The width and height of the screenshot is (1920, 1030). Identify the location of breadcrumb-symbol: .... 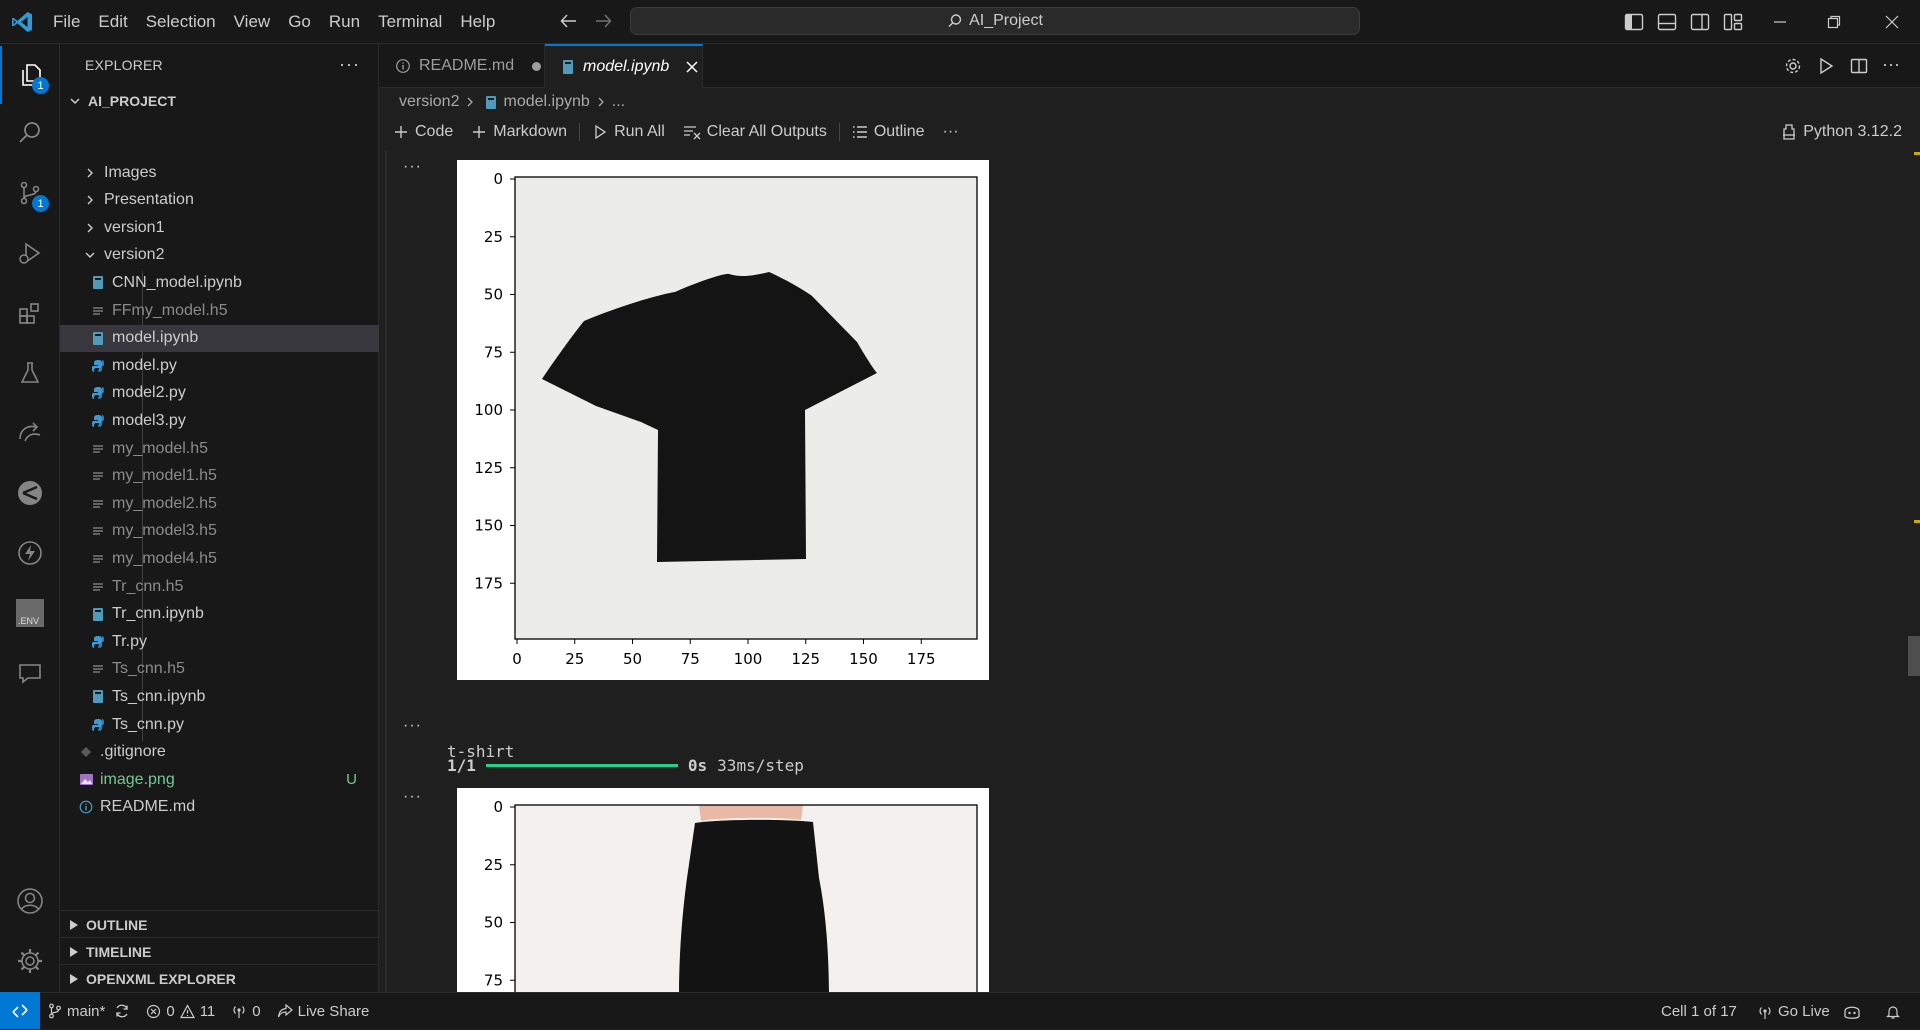
(618, 102).